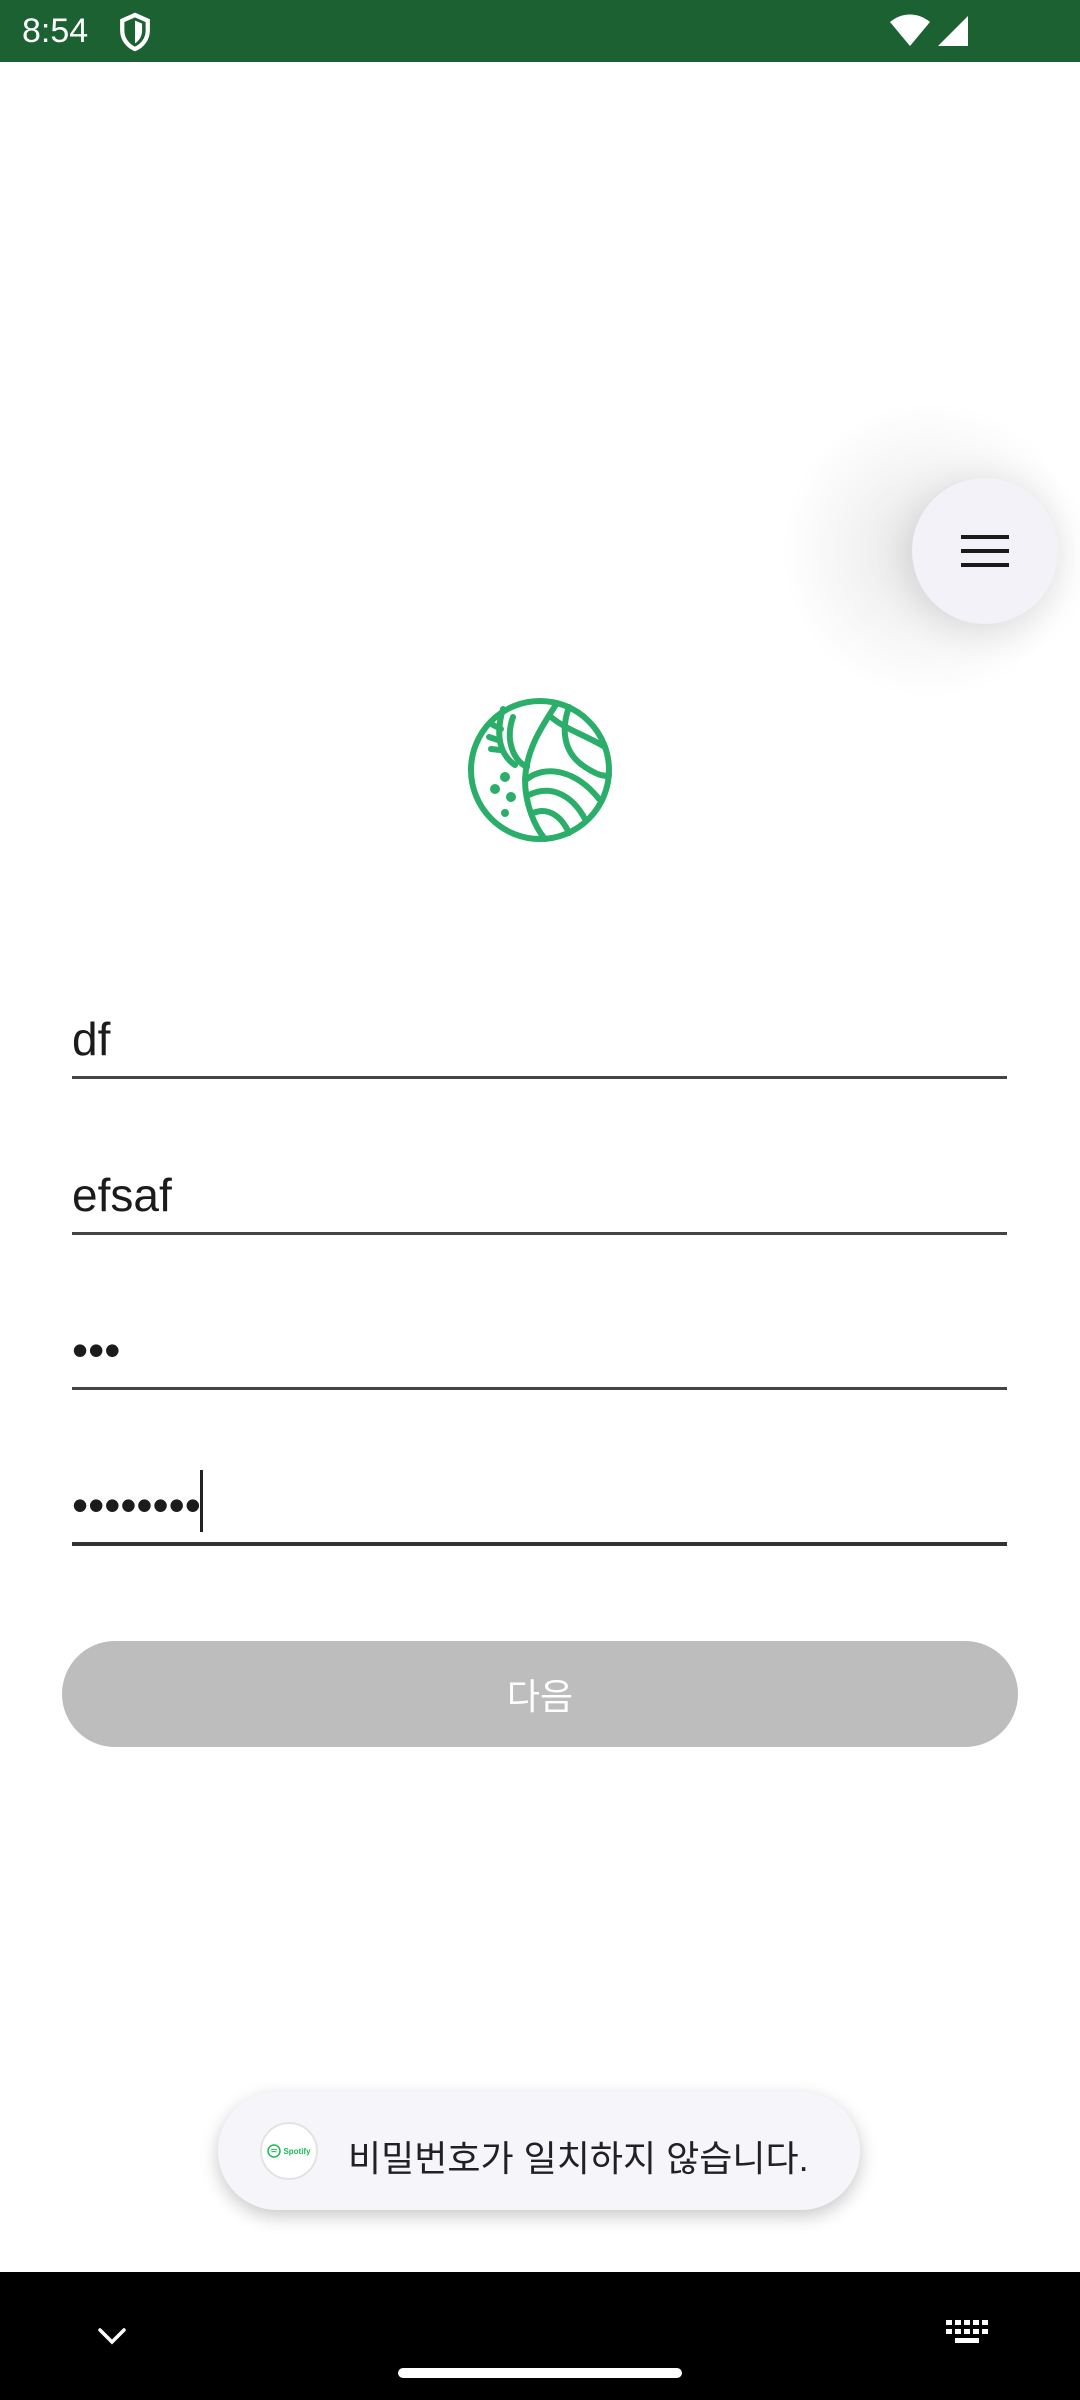  I want to click on home-handle, so click(540, 2373).